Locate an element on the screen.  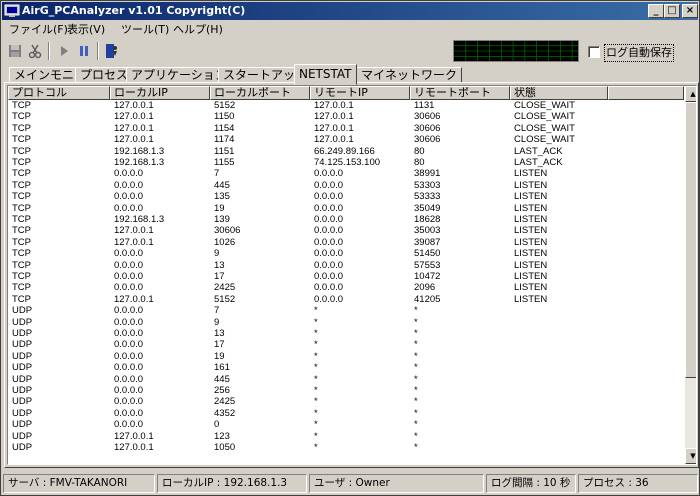
table-row: UDP 0.0.0.0 7 * * is located at coordinates (346, 310).